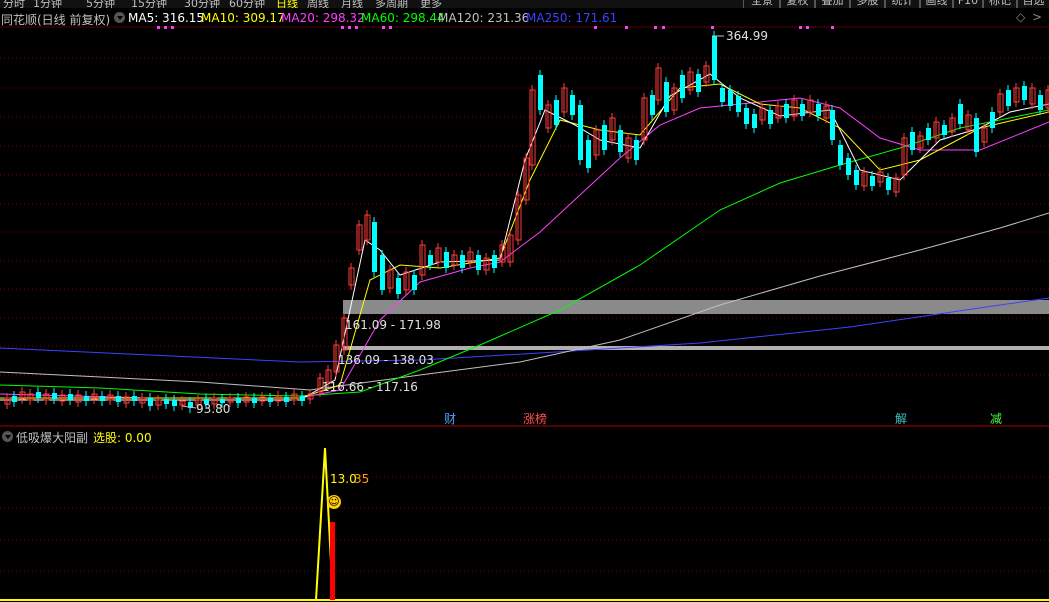 Image resolution: width=1049 pixels, height=602 pixels. What do you see at coordinates (122, 438) in the screenshot?
I see `indicator-signal: 选股: 0.00` at bounding box center [122, 438].